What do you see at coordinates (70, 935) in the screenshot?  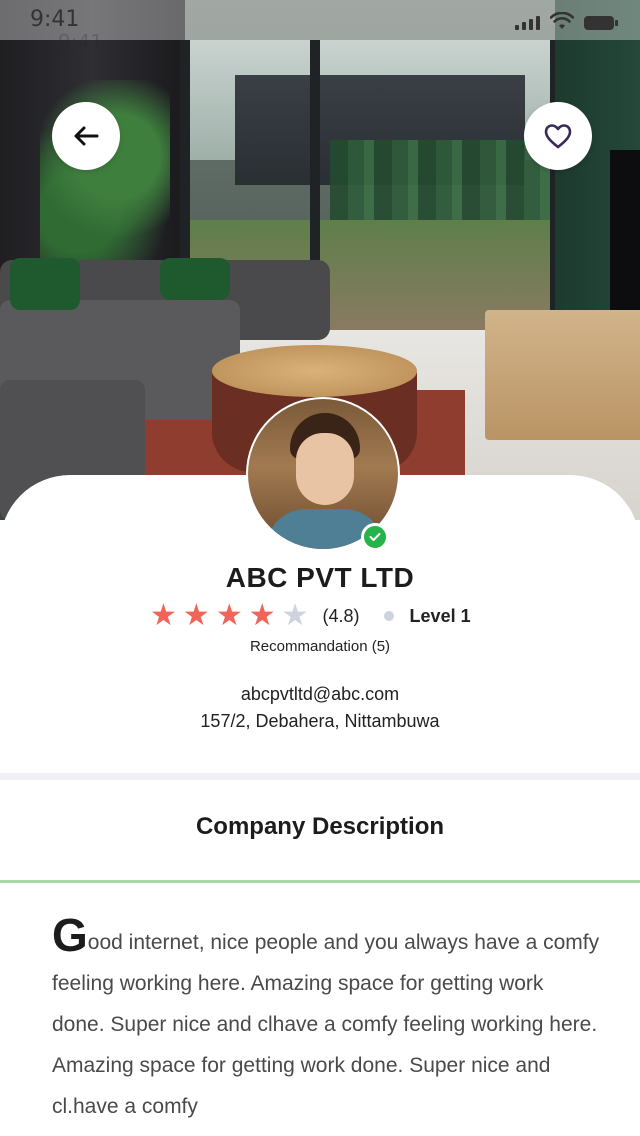 I see `description-dropcap: G` at bounding box center [70, 935].